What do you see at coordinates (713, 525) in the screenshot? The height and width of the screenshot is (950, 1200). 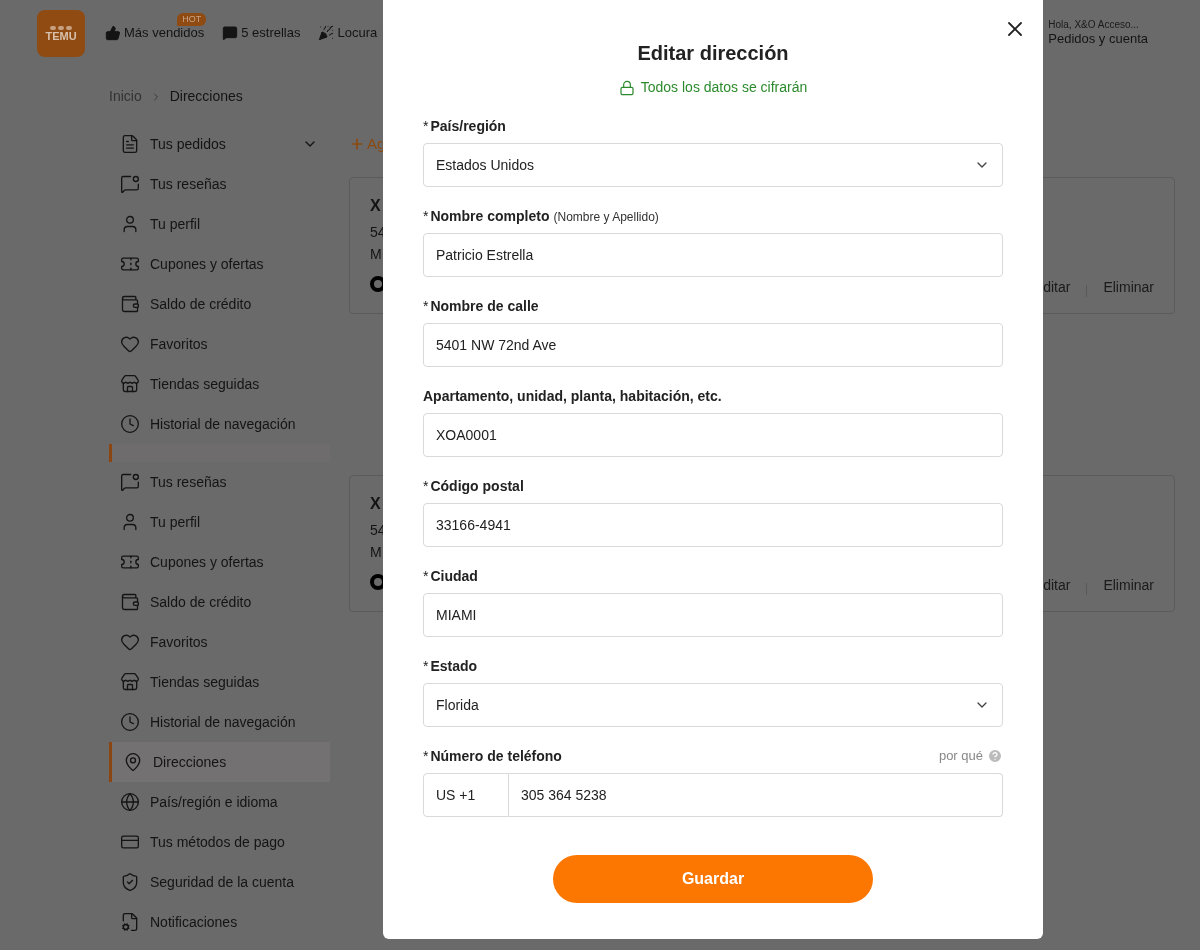 I see `input-field: 33166-4941` at bounding box center [713, 525].